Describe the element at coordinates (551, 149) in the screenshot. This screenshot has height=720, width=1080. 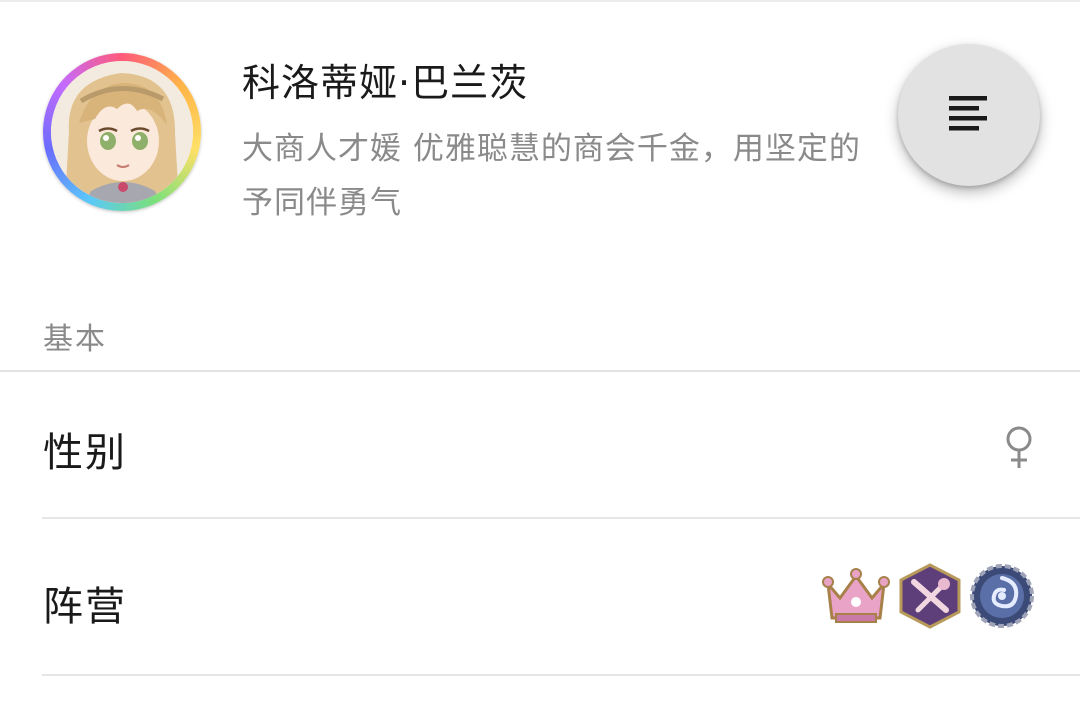
I see `description-line-1: 大商人才媛 优雅聪慧的商会千金，用坚定的` at that location.